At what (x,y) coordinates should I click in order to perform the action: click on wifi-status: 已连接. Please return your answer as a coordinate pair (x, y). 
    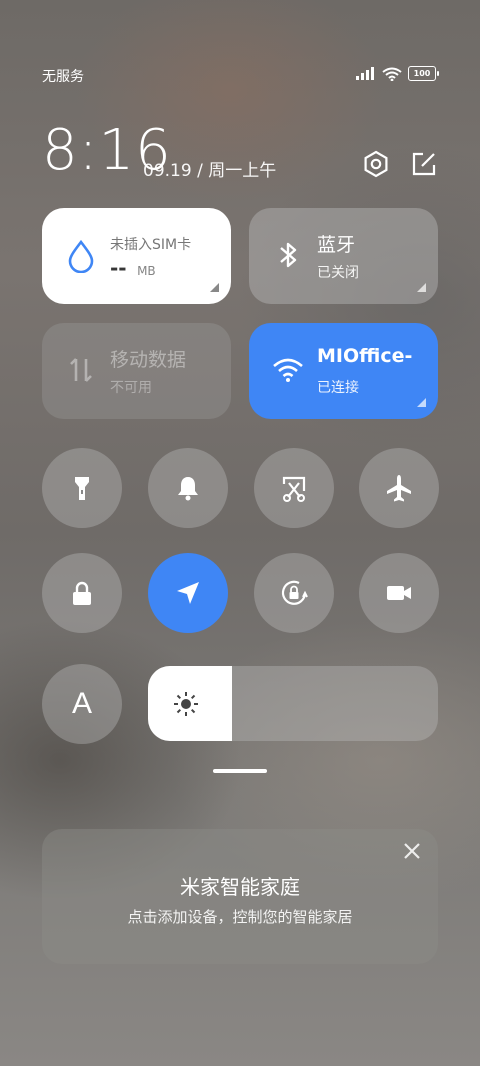
    Looking at the image, I should click on (338, 388).